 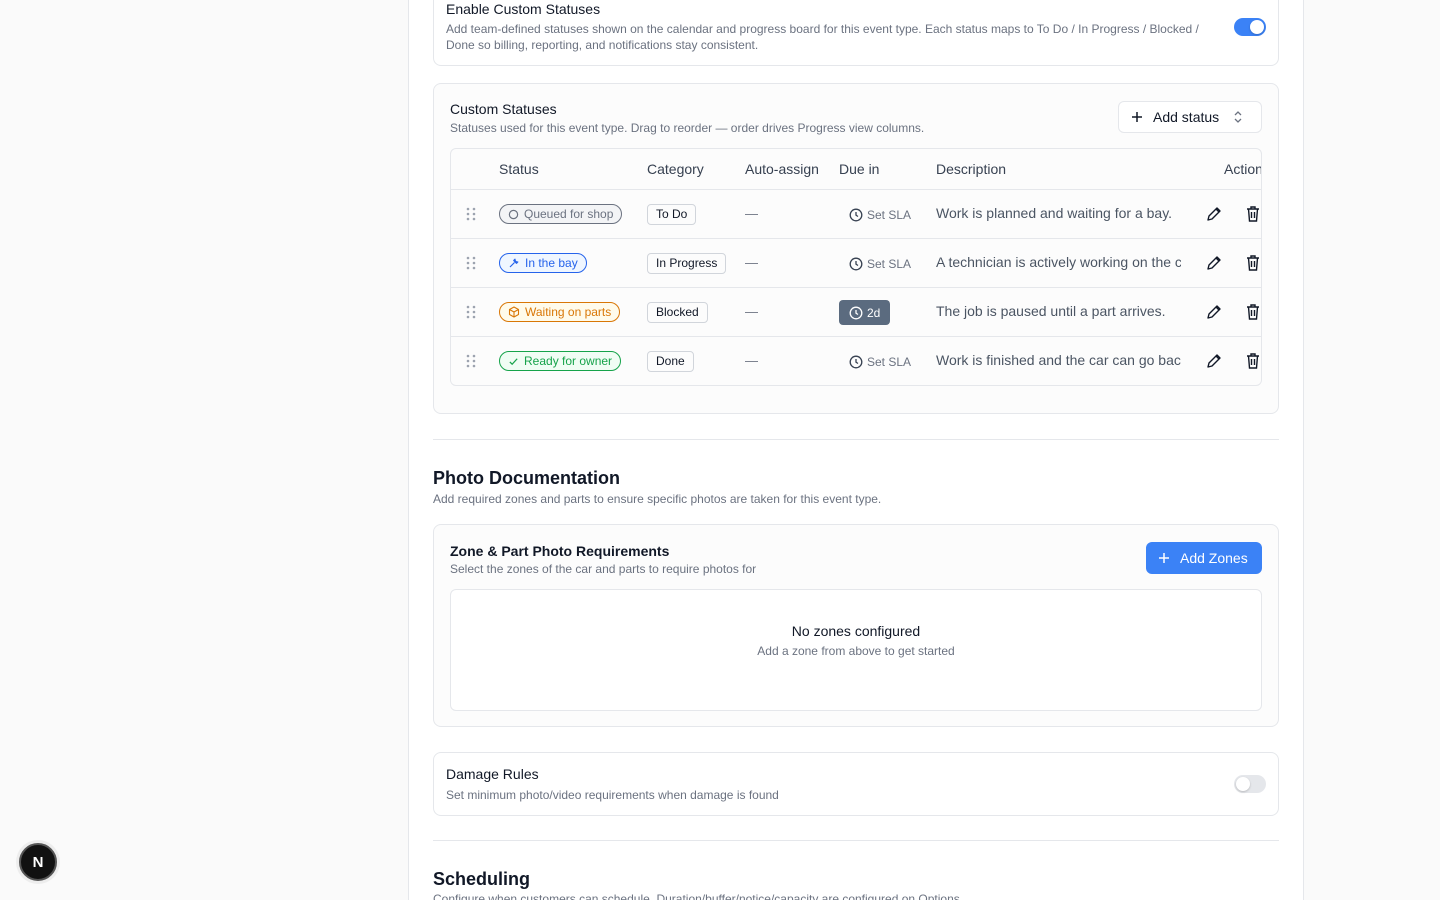 What do you see at coordinates (569, 214) in the screenshot?
I see `status-name: Queued for shop` at bounding box center [569, 214].